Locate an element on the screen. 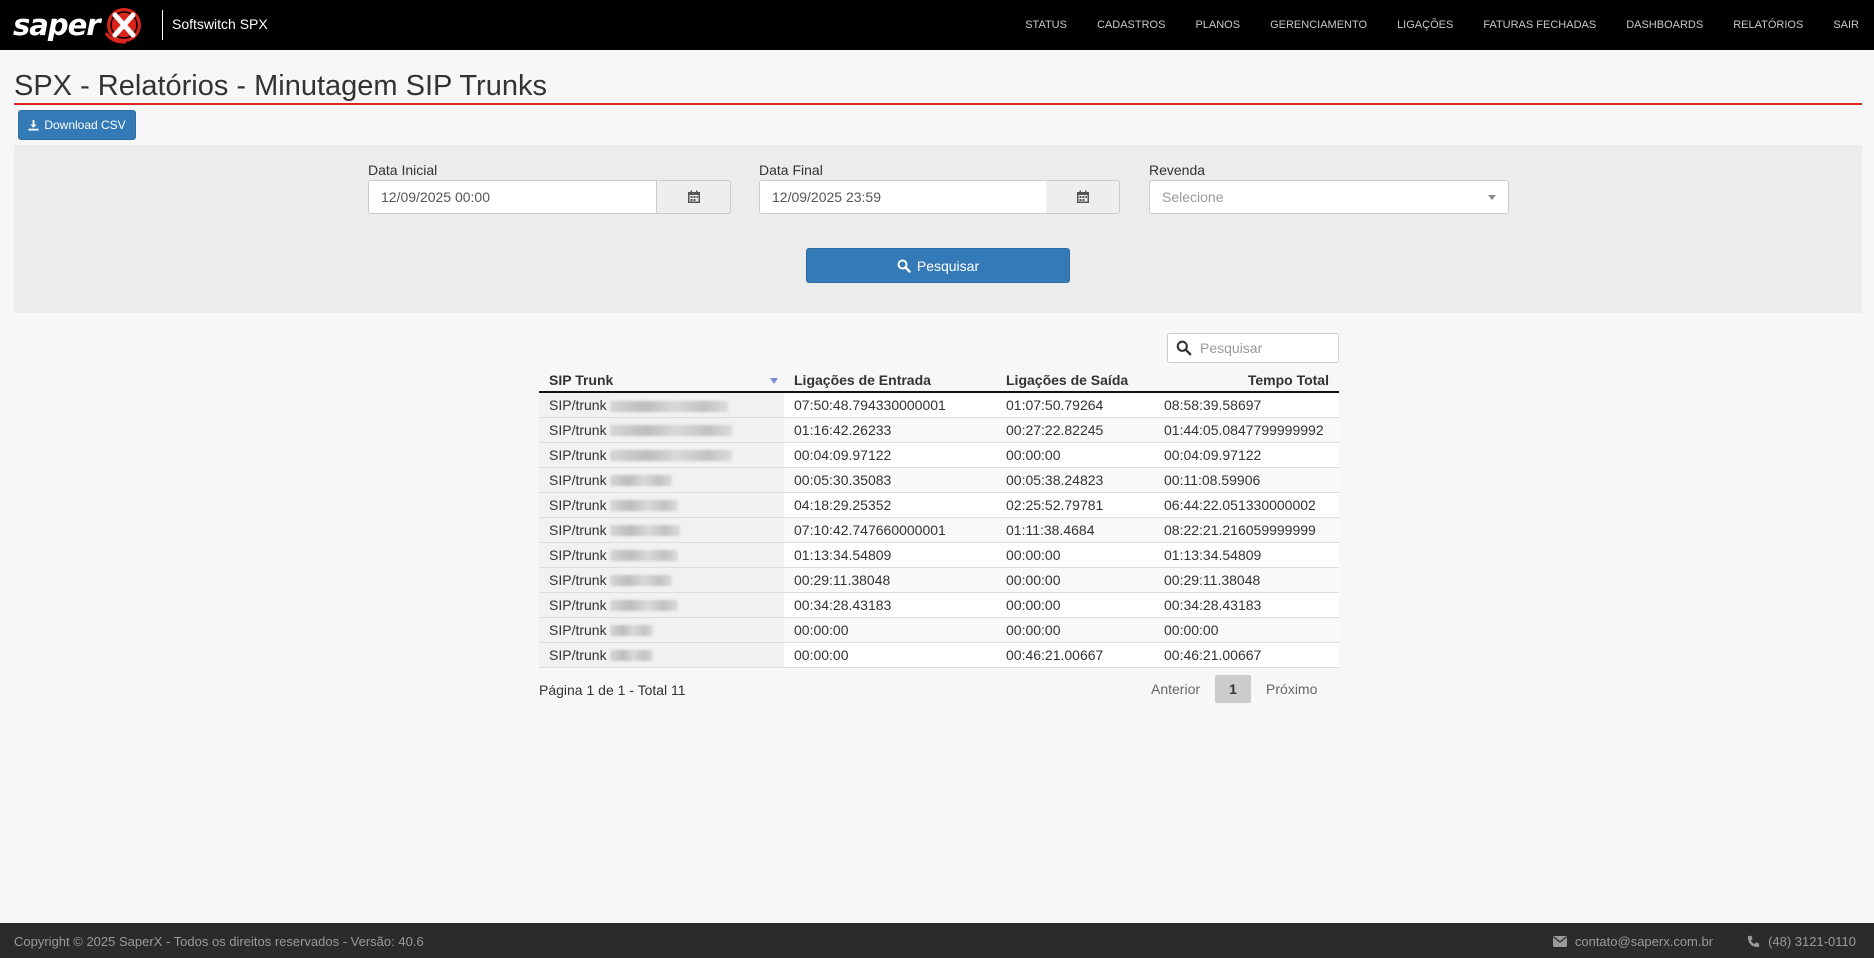 This screenshot has width=1874, height=958. cell-outgoing: 00:46:21.00667 is located at coordinates (1075, 655).